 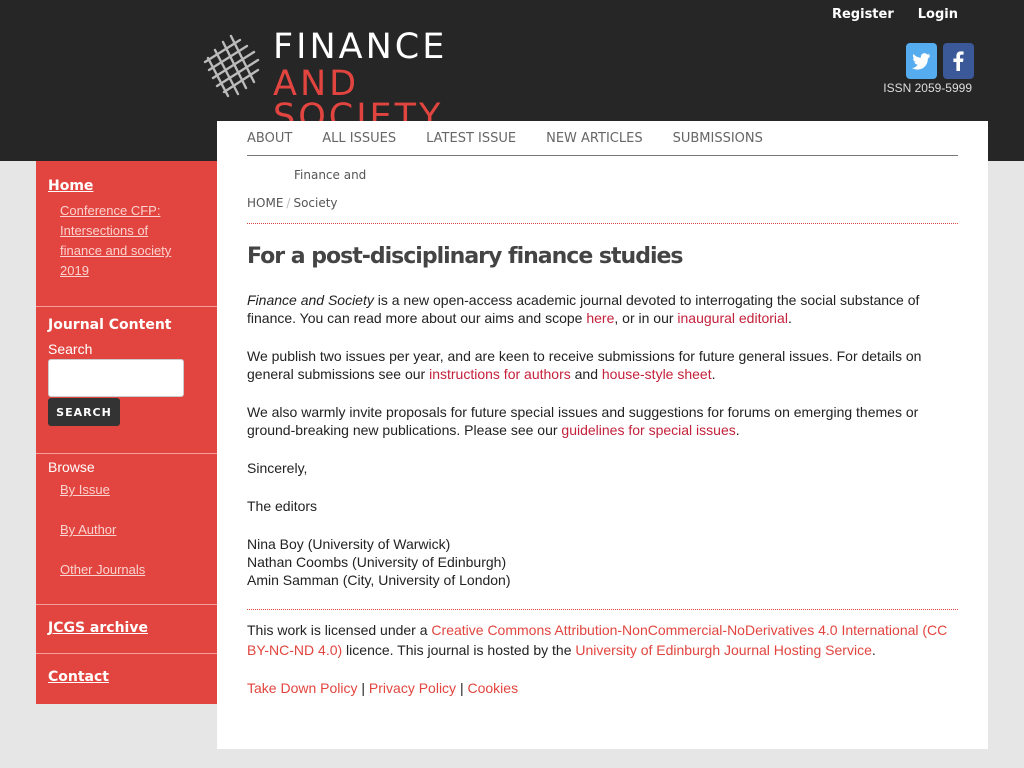 I want to click on breadcrumb: HOME / Society, so click(x=602, y=210).